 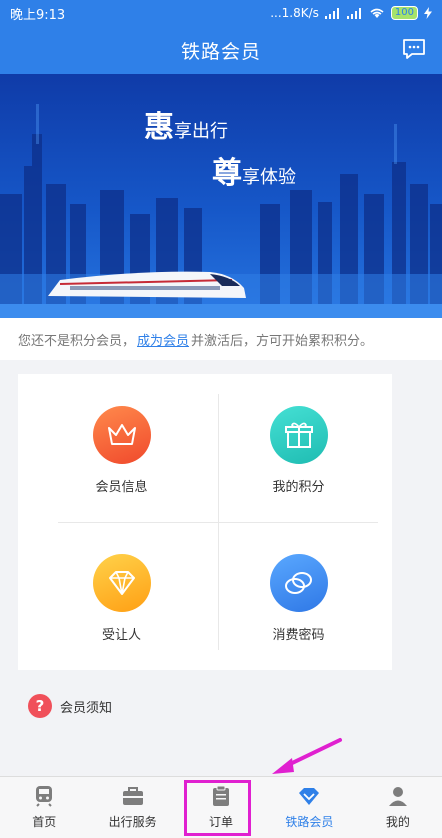 I want to click on grid-item-my-points: 我的积分, so click(x=298, y=448).